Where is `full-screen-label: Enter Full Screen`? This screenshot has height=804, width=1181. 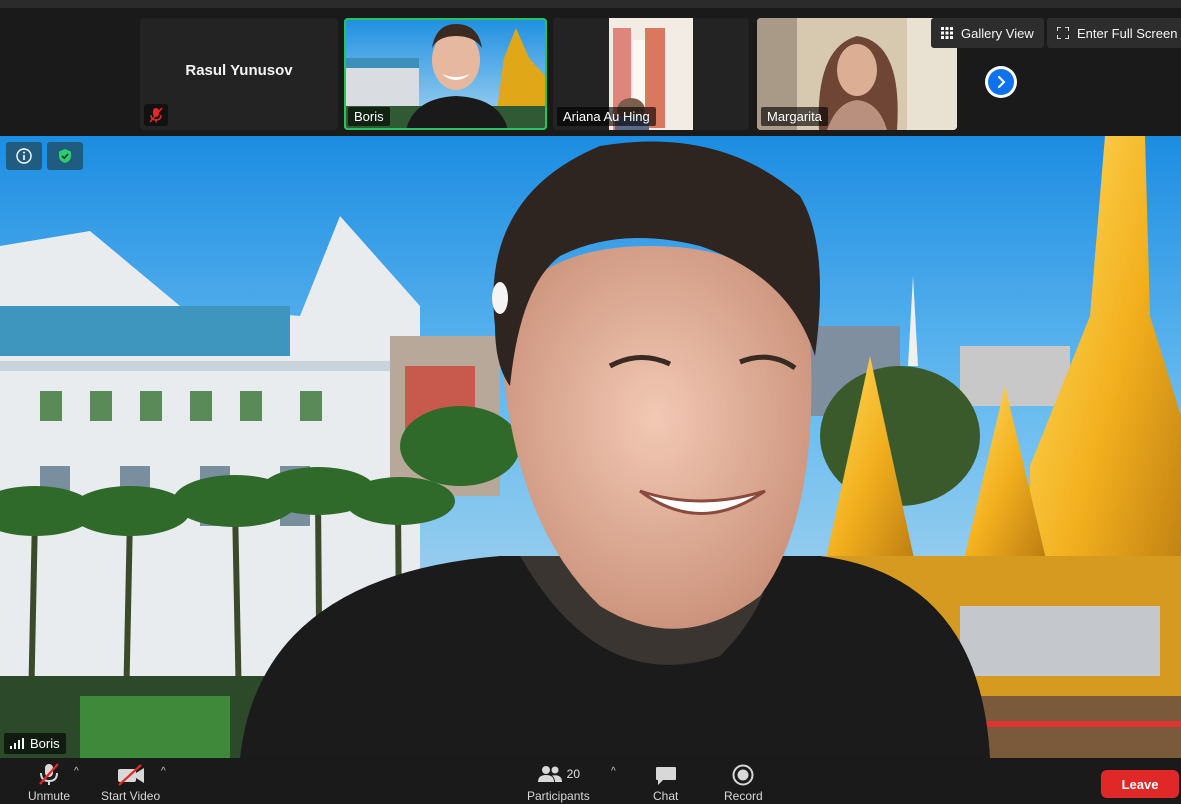
full-screen-label: Enter Full Screen is located at coordinates (1127, 33).